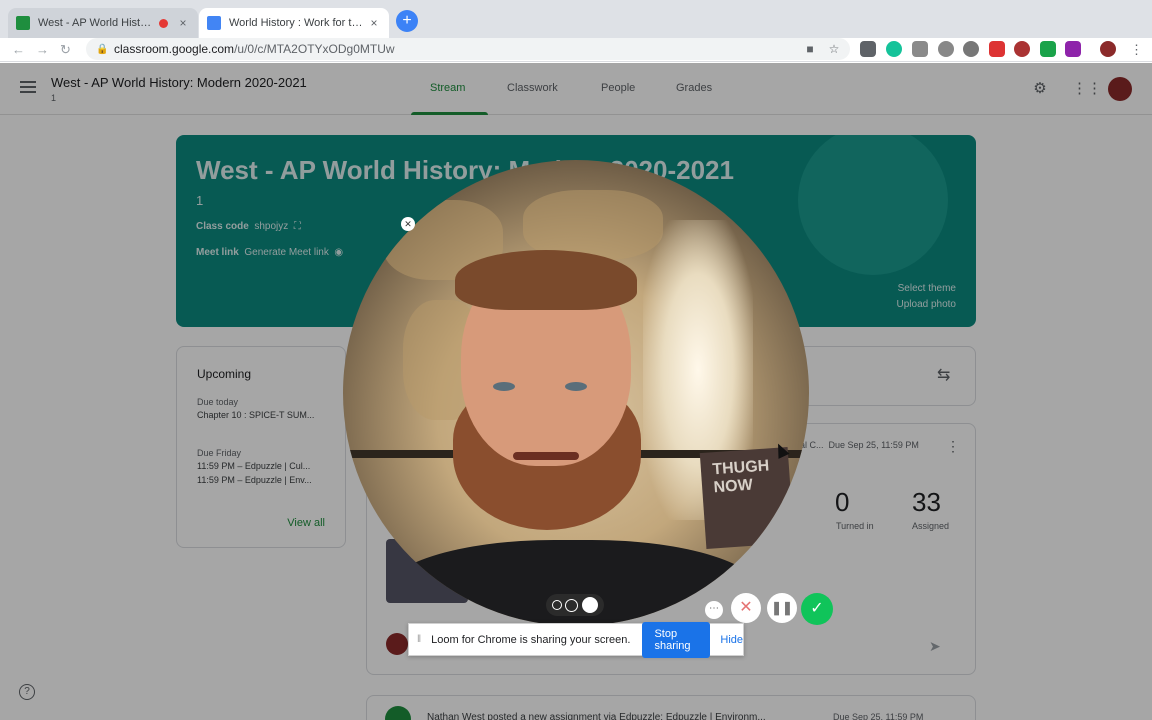 The height and width of the screenshot is (720, 1152). I want to click on camera-icon: ■, so click(810, 49).